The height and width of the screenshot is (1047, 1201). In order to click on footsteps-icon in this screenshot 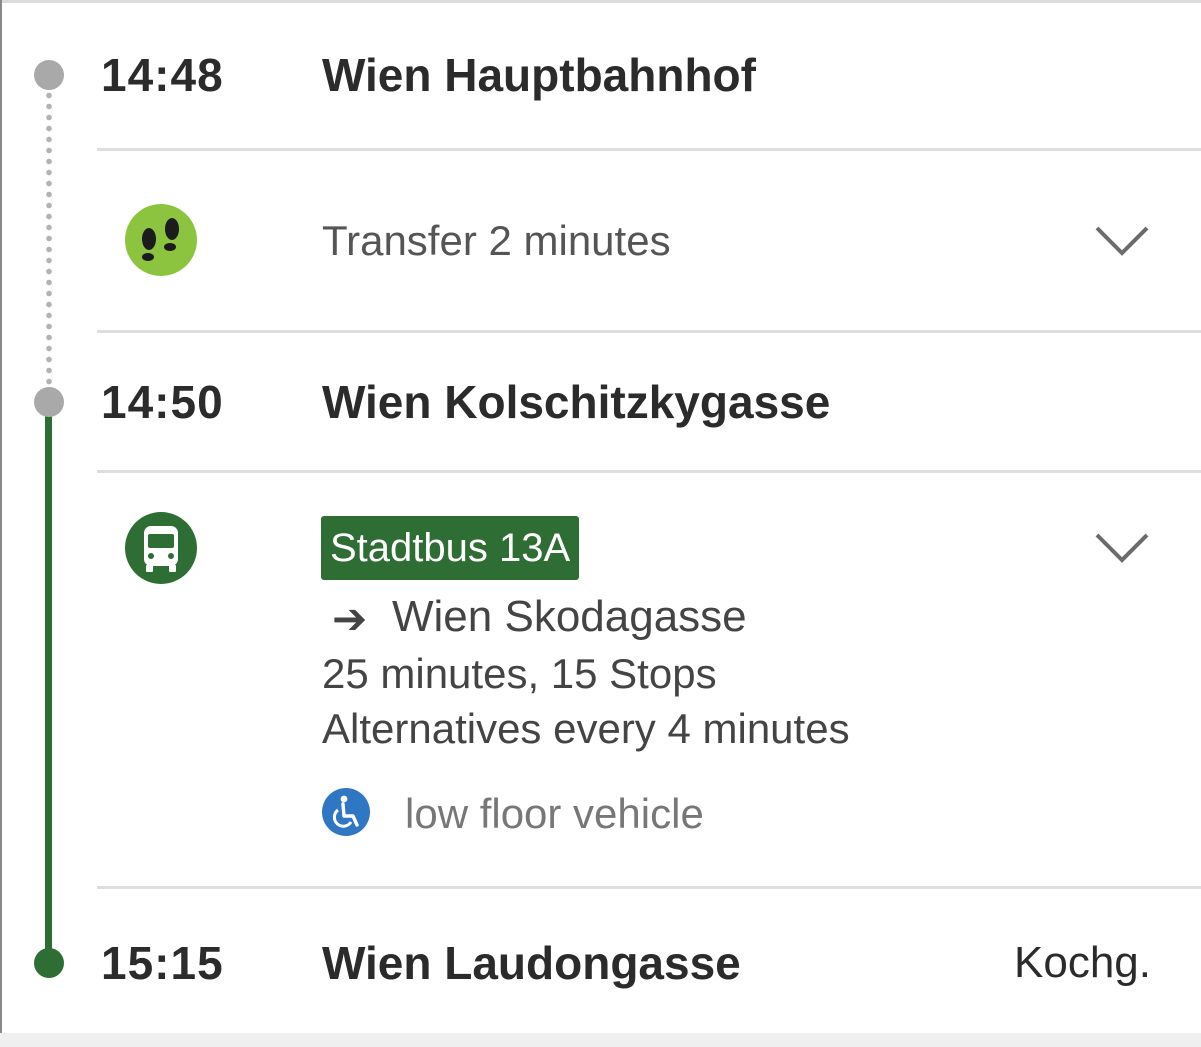, I will do `click(161, 240)`.